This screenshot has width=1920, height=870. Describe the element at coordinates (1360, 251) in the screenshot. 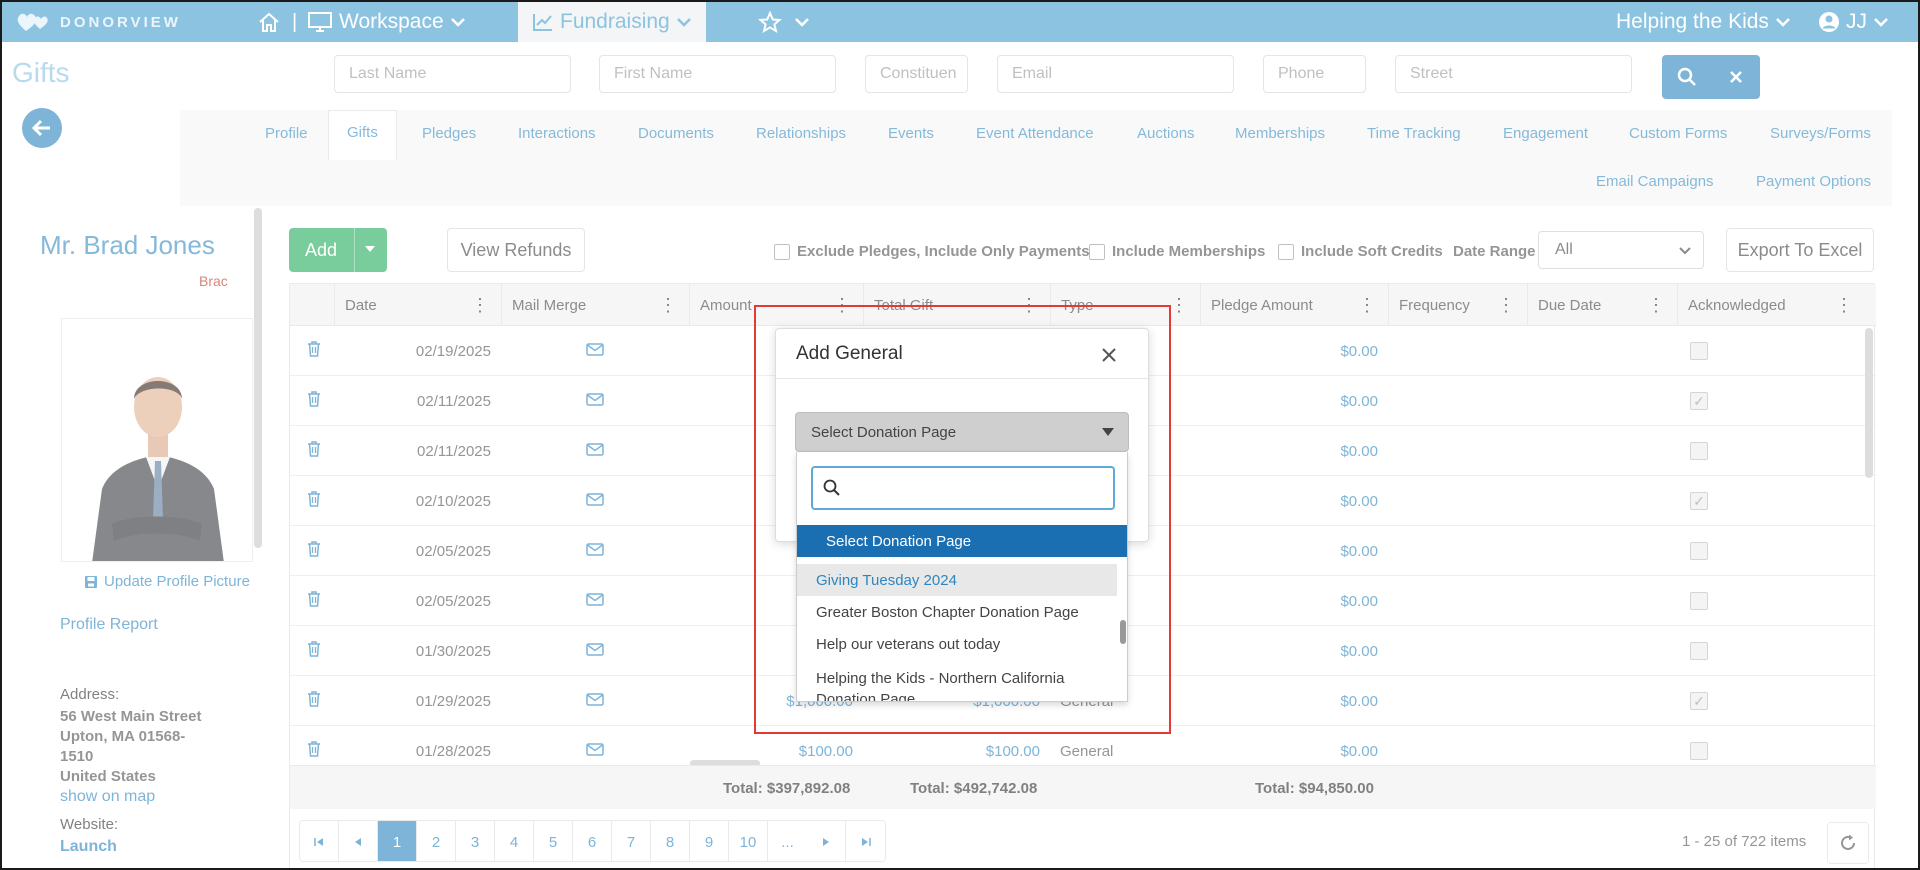

I see `include-soft-credits-checkbox: Include Soft Credits` at that location.